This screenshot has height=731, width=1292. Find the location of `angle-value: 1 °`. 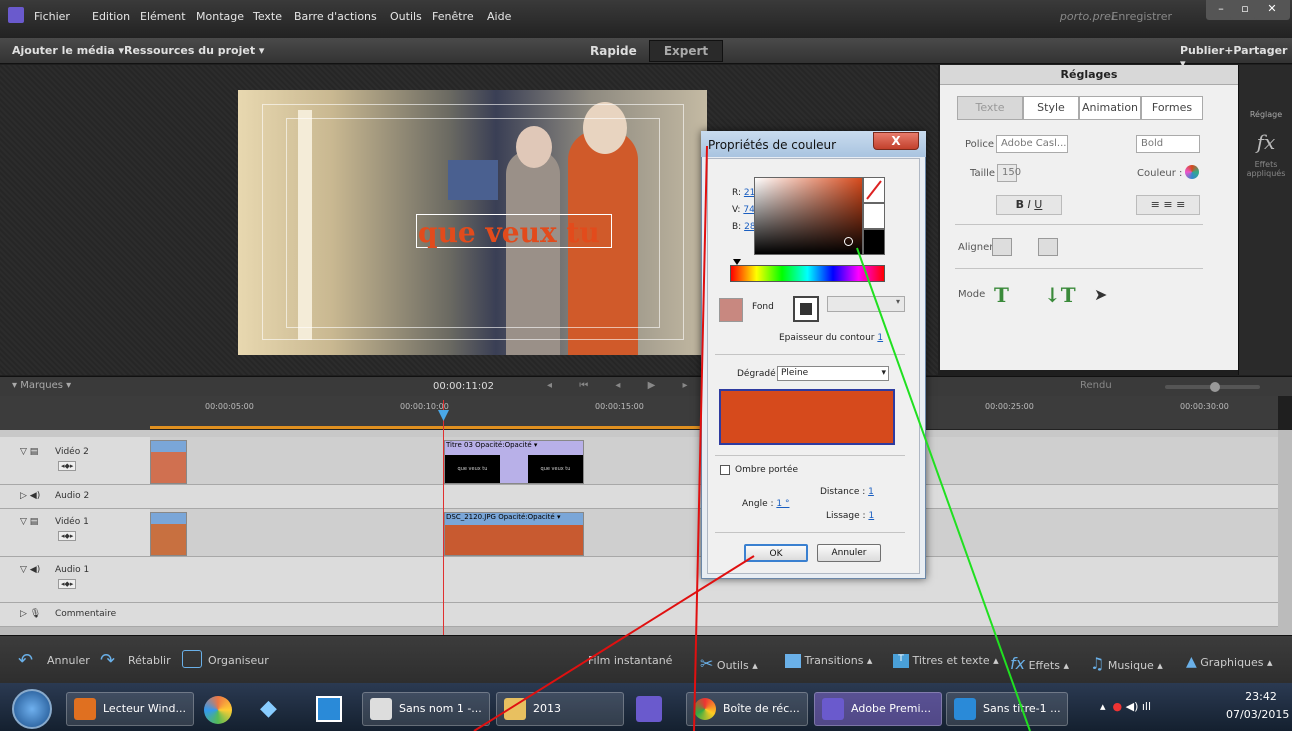

angle-value: 1 ° is located at coordinates (782, 504).